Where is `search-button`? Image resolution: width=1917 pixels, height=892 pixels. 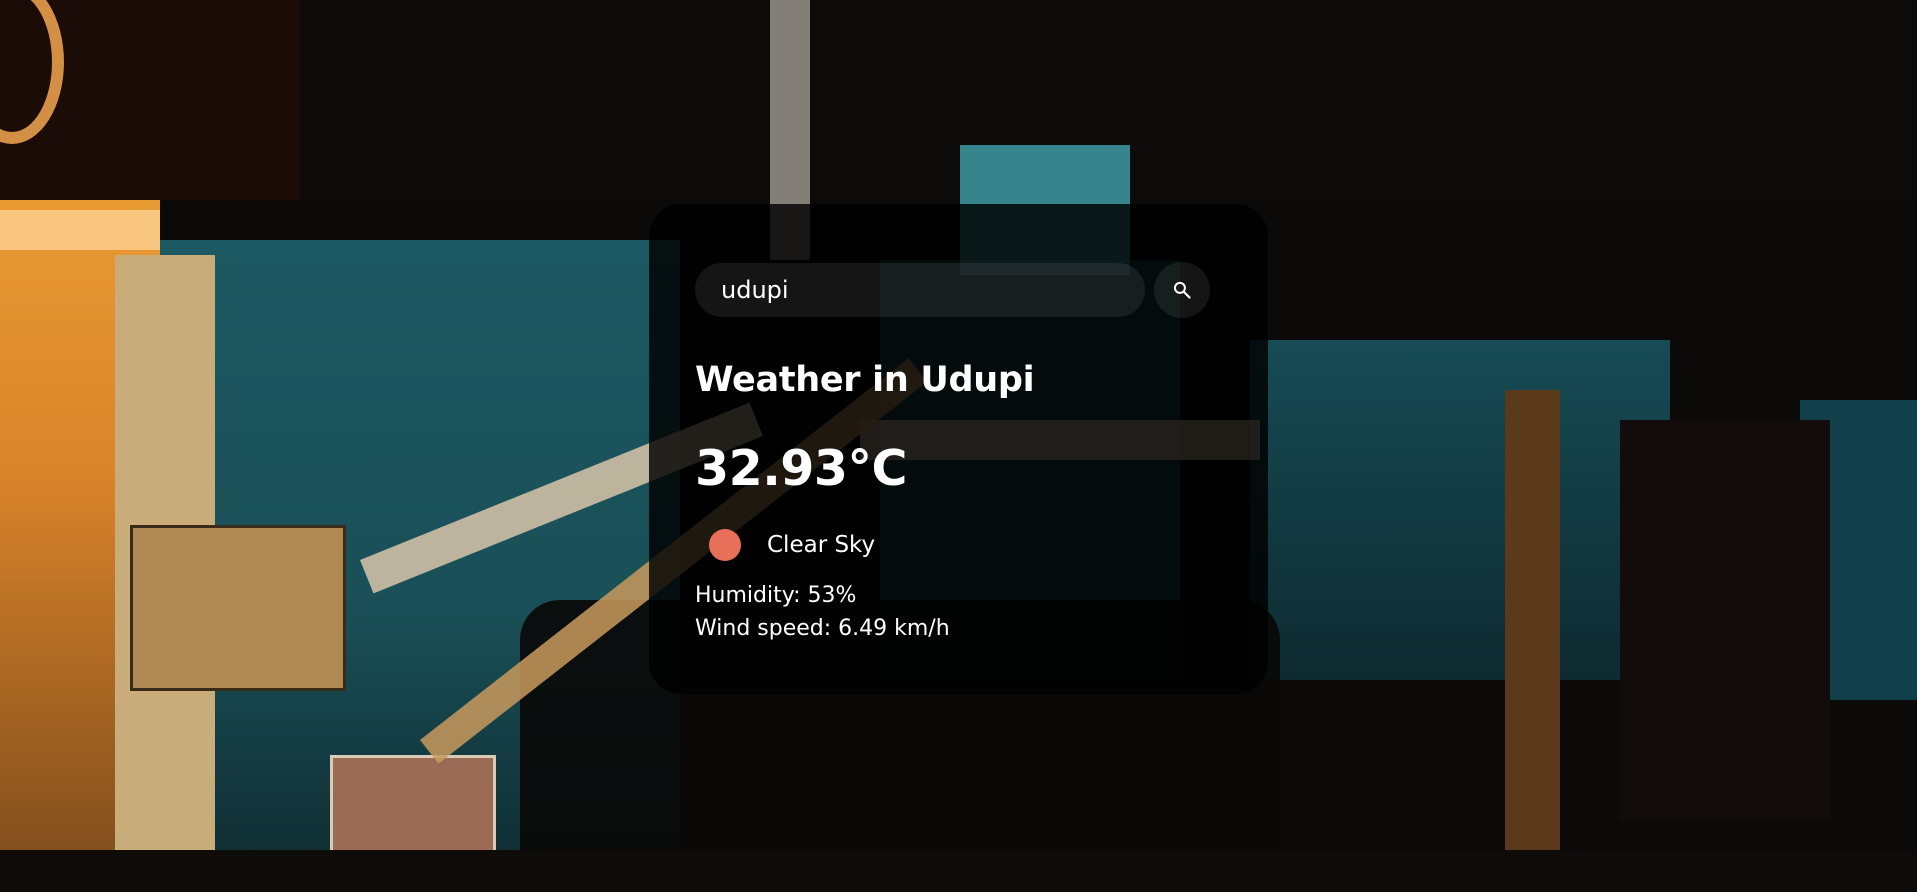
search-button is located at coordinates (1182, 290).